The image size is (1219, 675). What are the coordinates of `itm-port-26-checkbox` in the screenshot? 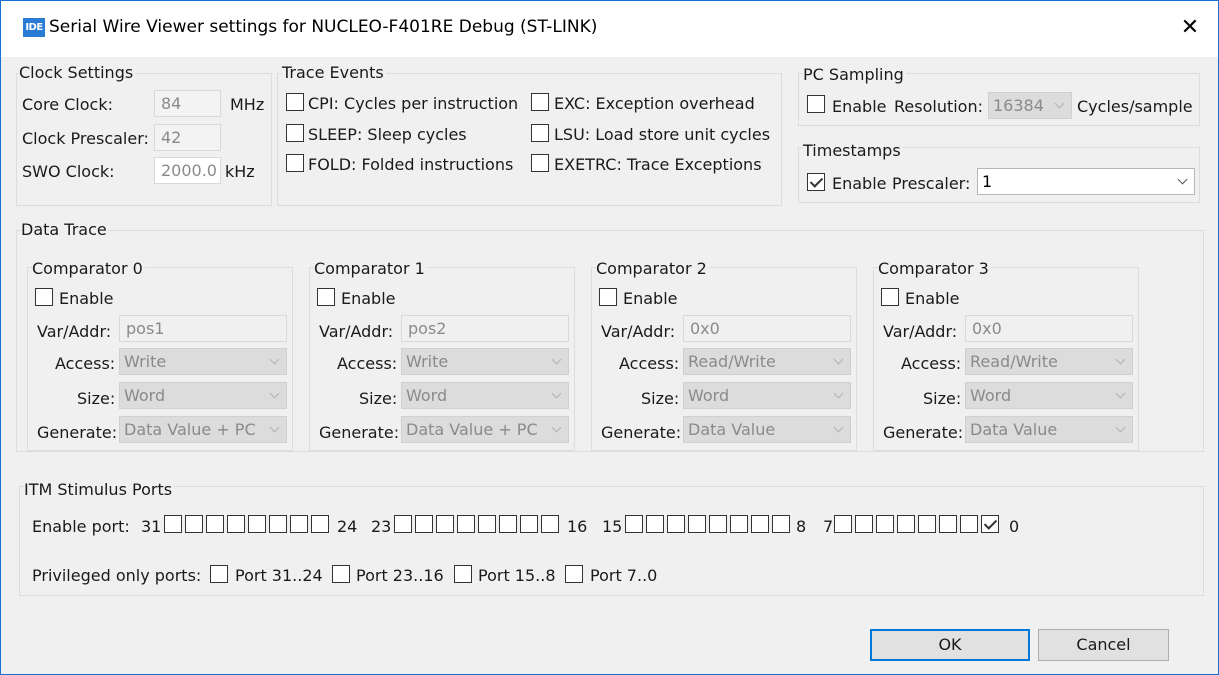 It's located at (278, 524).